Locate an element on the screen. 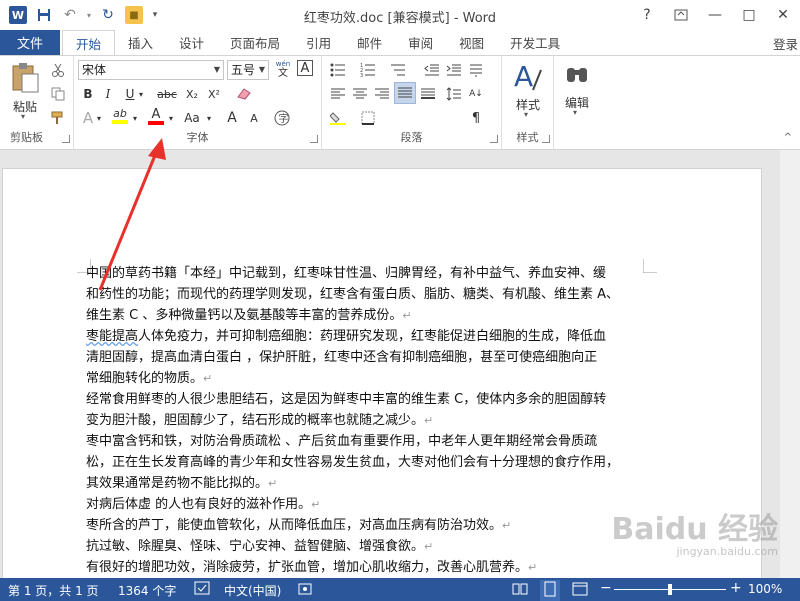  enclose-characters-button: 字 is located at coordinates (282, 118).